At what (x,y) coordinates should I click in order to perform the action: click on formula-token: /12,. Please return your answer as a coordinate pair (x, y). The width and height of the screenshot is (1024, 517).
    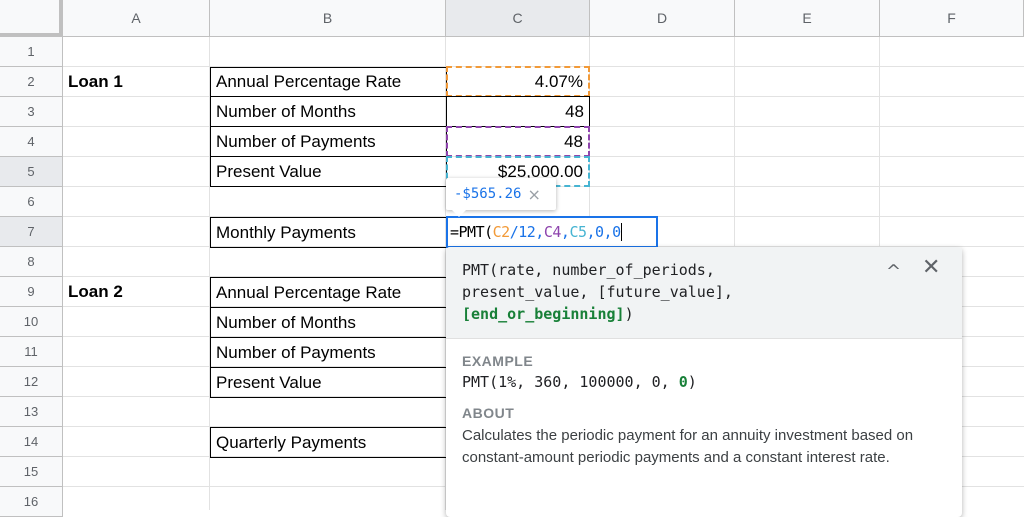
    Looking at the image, I should click on (527, 232).